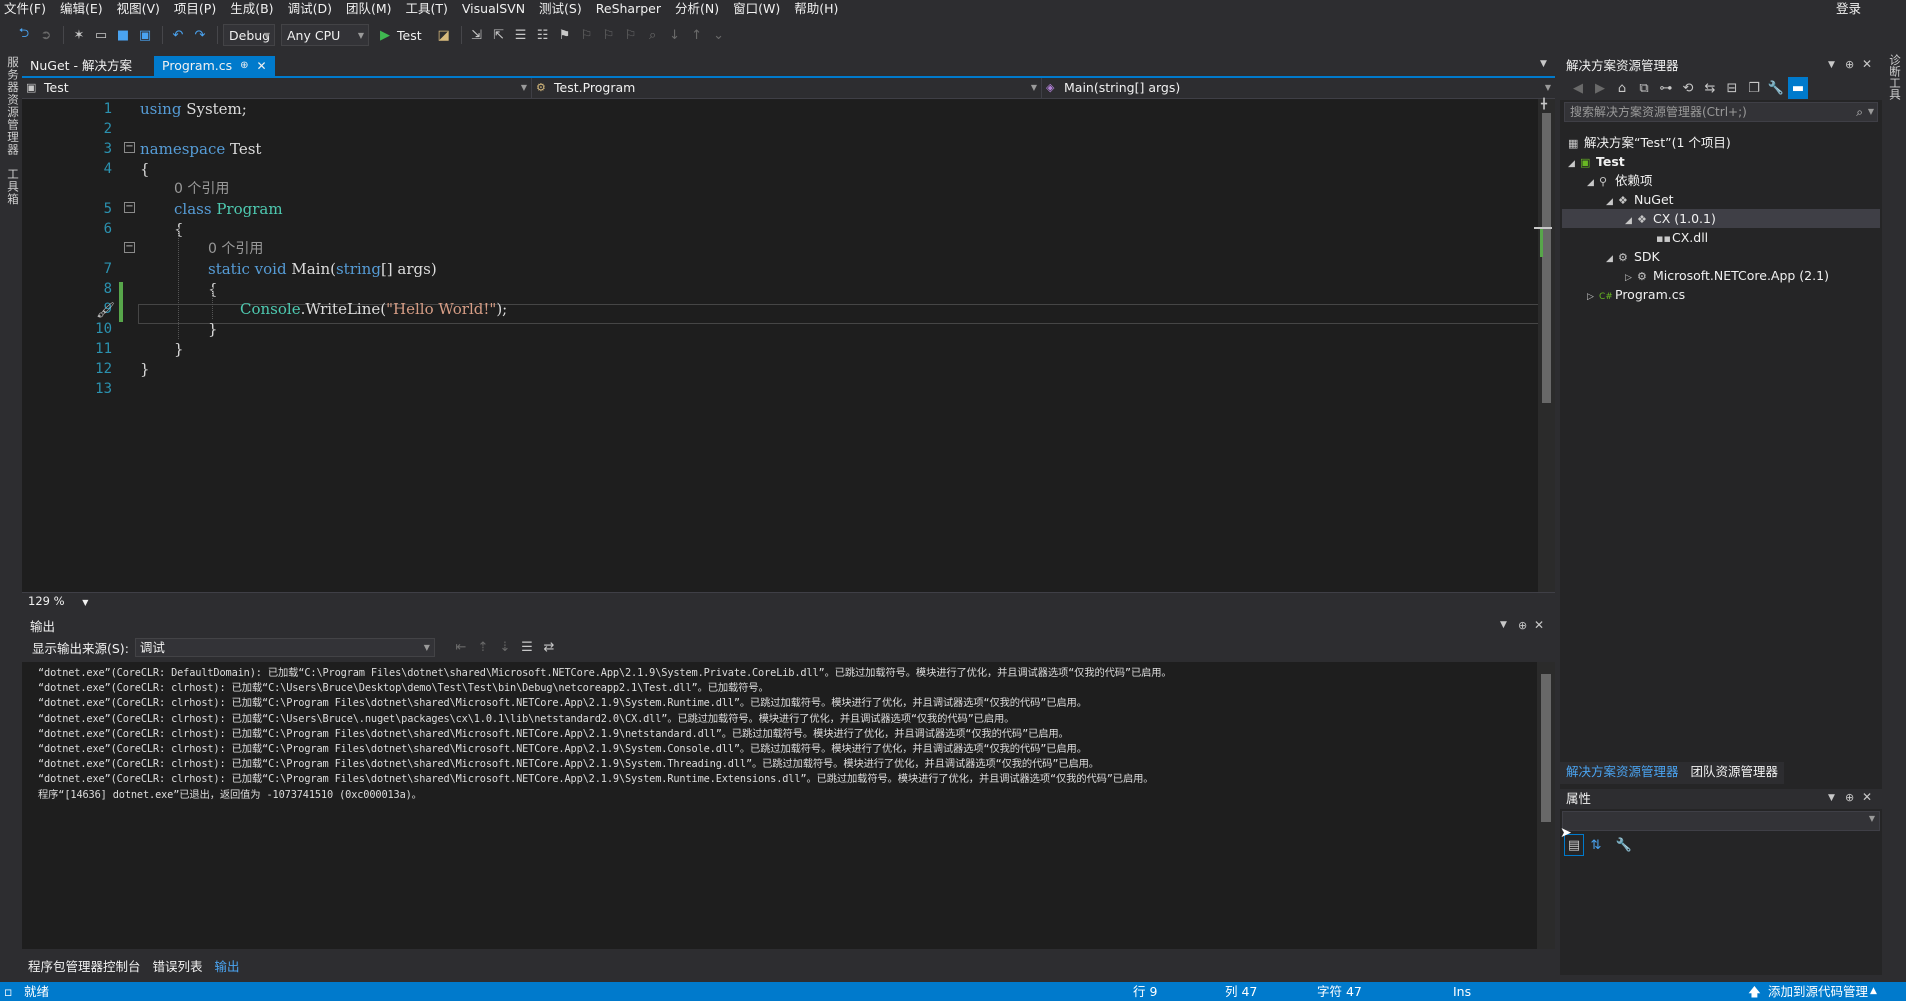  What do you see at coordinates (499, 35) in the screenshot?
I see `step-over-icon: ⇱` at bounding box center [499, 35].